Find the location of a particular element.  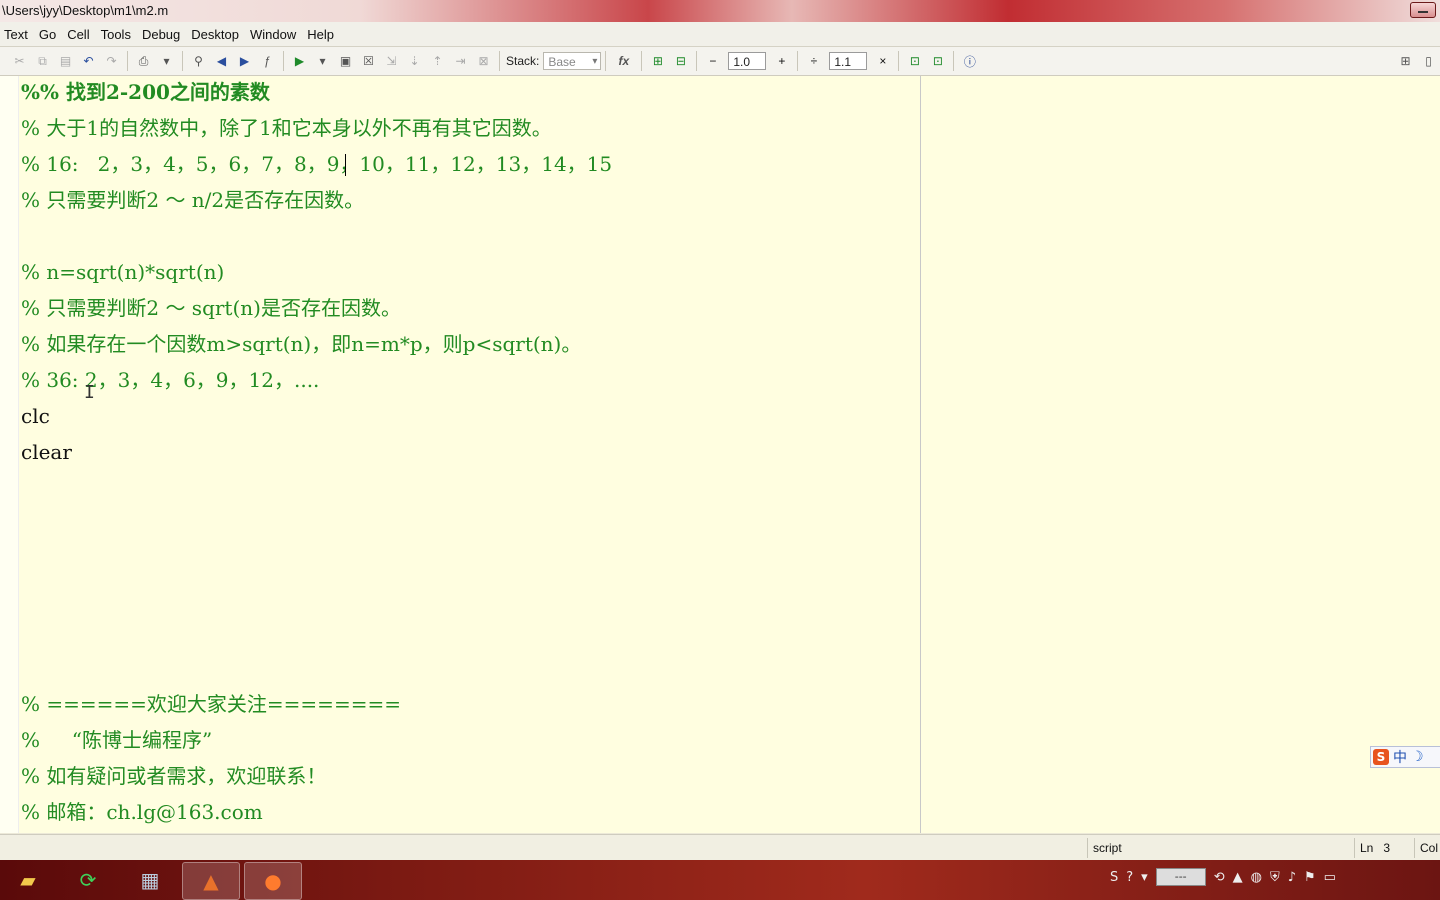

step-in-icon: ⇣ is located at coordinates (415, 61).